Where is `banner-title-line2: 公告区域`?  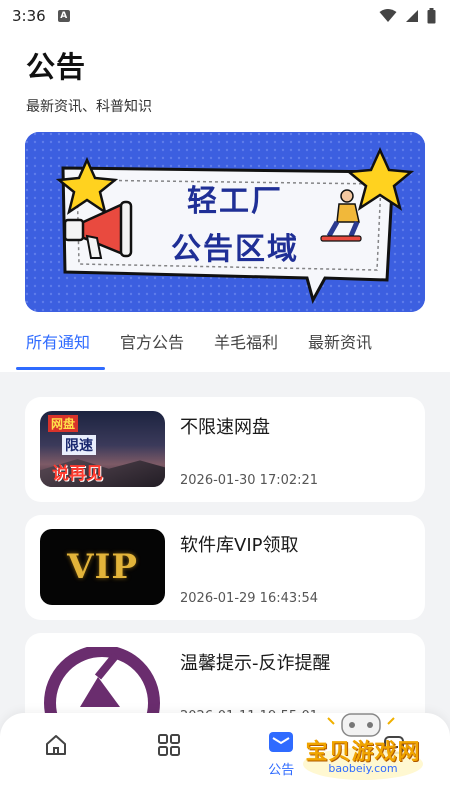 banner-title-line2: 公告区域 is located at coordinates (235, 249).